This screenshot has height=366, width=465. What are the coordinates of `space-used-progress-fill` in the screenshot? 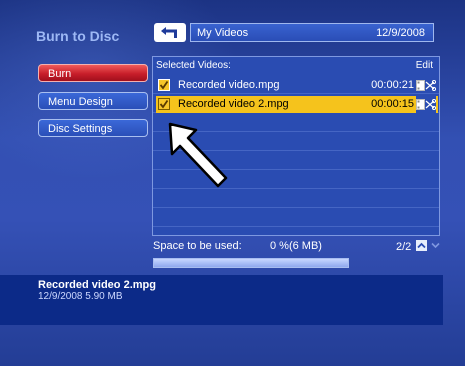 It's located at (251, 263).